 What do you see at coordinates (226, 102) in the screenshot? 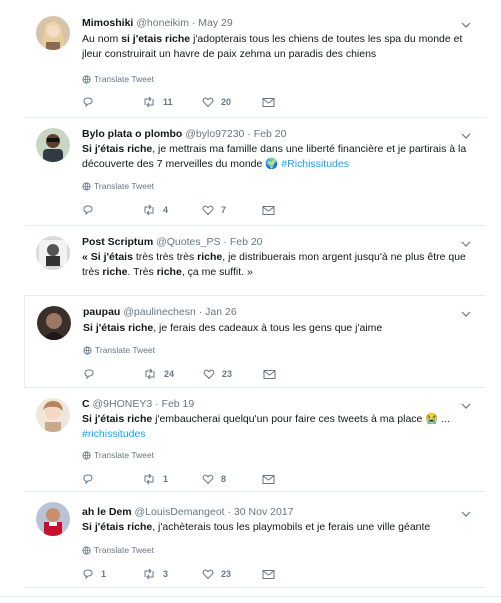
I see `like-count: 20` at bounding box center [226, 102].